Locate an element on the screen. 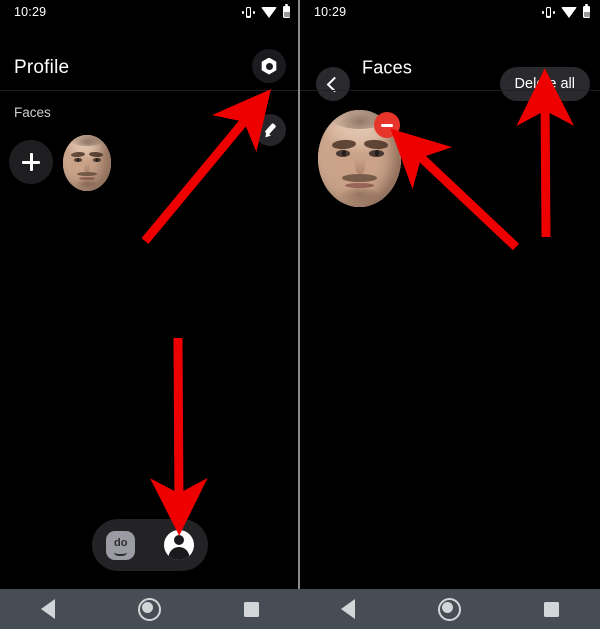 The width and height of the screenshot is (600, 629). page-title: Profile is located at coordinates (42, 67).